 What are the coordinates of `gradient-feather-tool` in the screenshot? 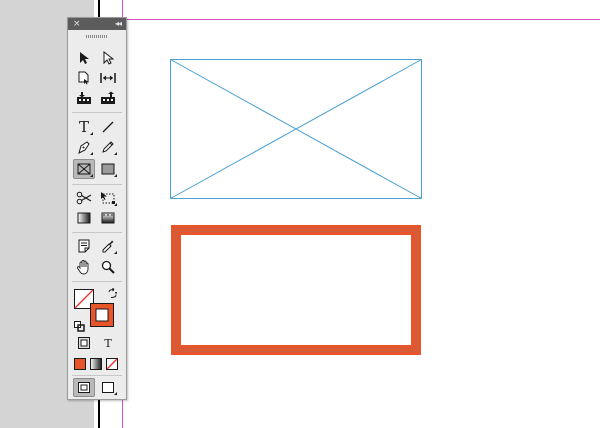 It's located at (108, 218).